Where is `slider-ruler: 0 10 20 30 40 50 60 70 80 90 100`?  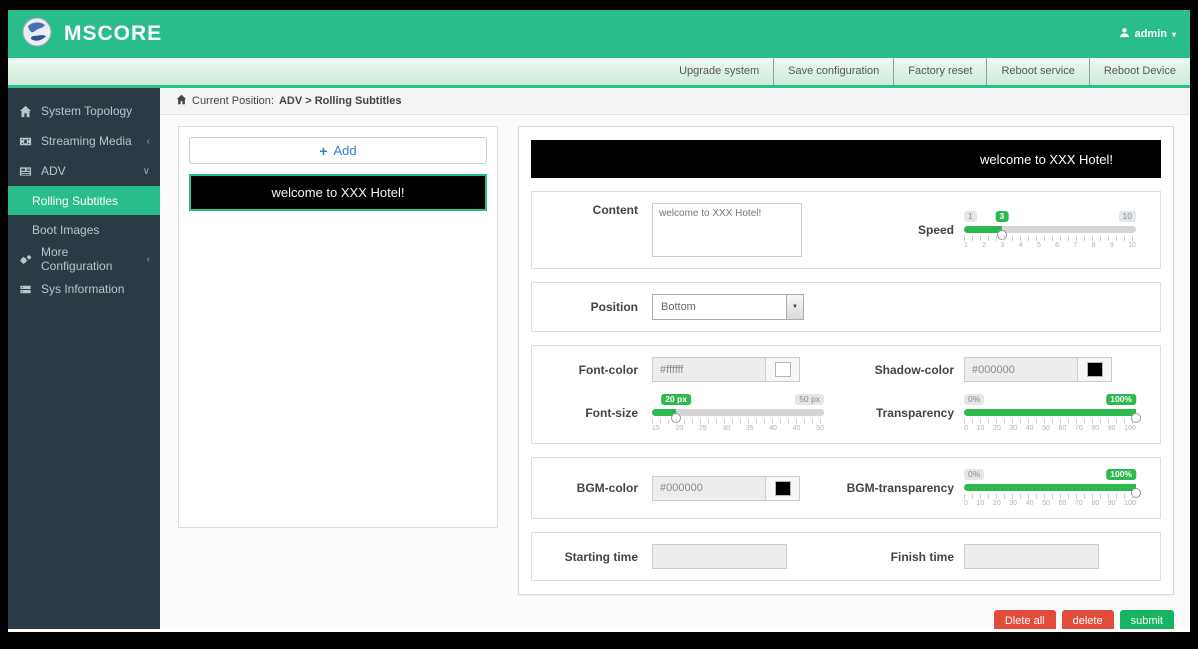 slider-ruler: 0 10 20 30 40 50 60 70 80 90 100 is located at coordinates (1050, 425).